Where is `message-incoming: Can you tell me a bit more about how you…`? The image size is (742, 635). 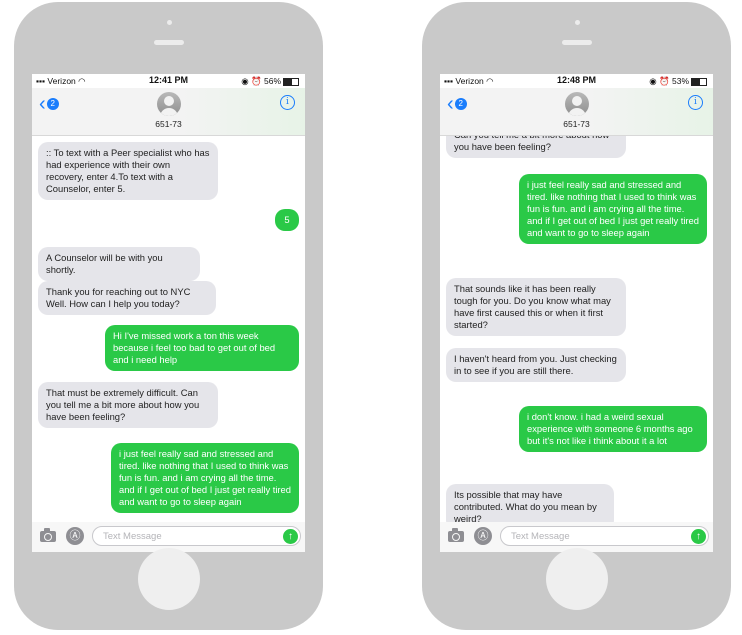
message-incoming: Can you tell me a bit more about how you… is located at coordinates (536, 147).